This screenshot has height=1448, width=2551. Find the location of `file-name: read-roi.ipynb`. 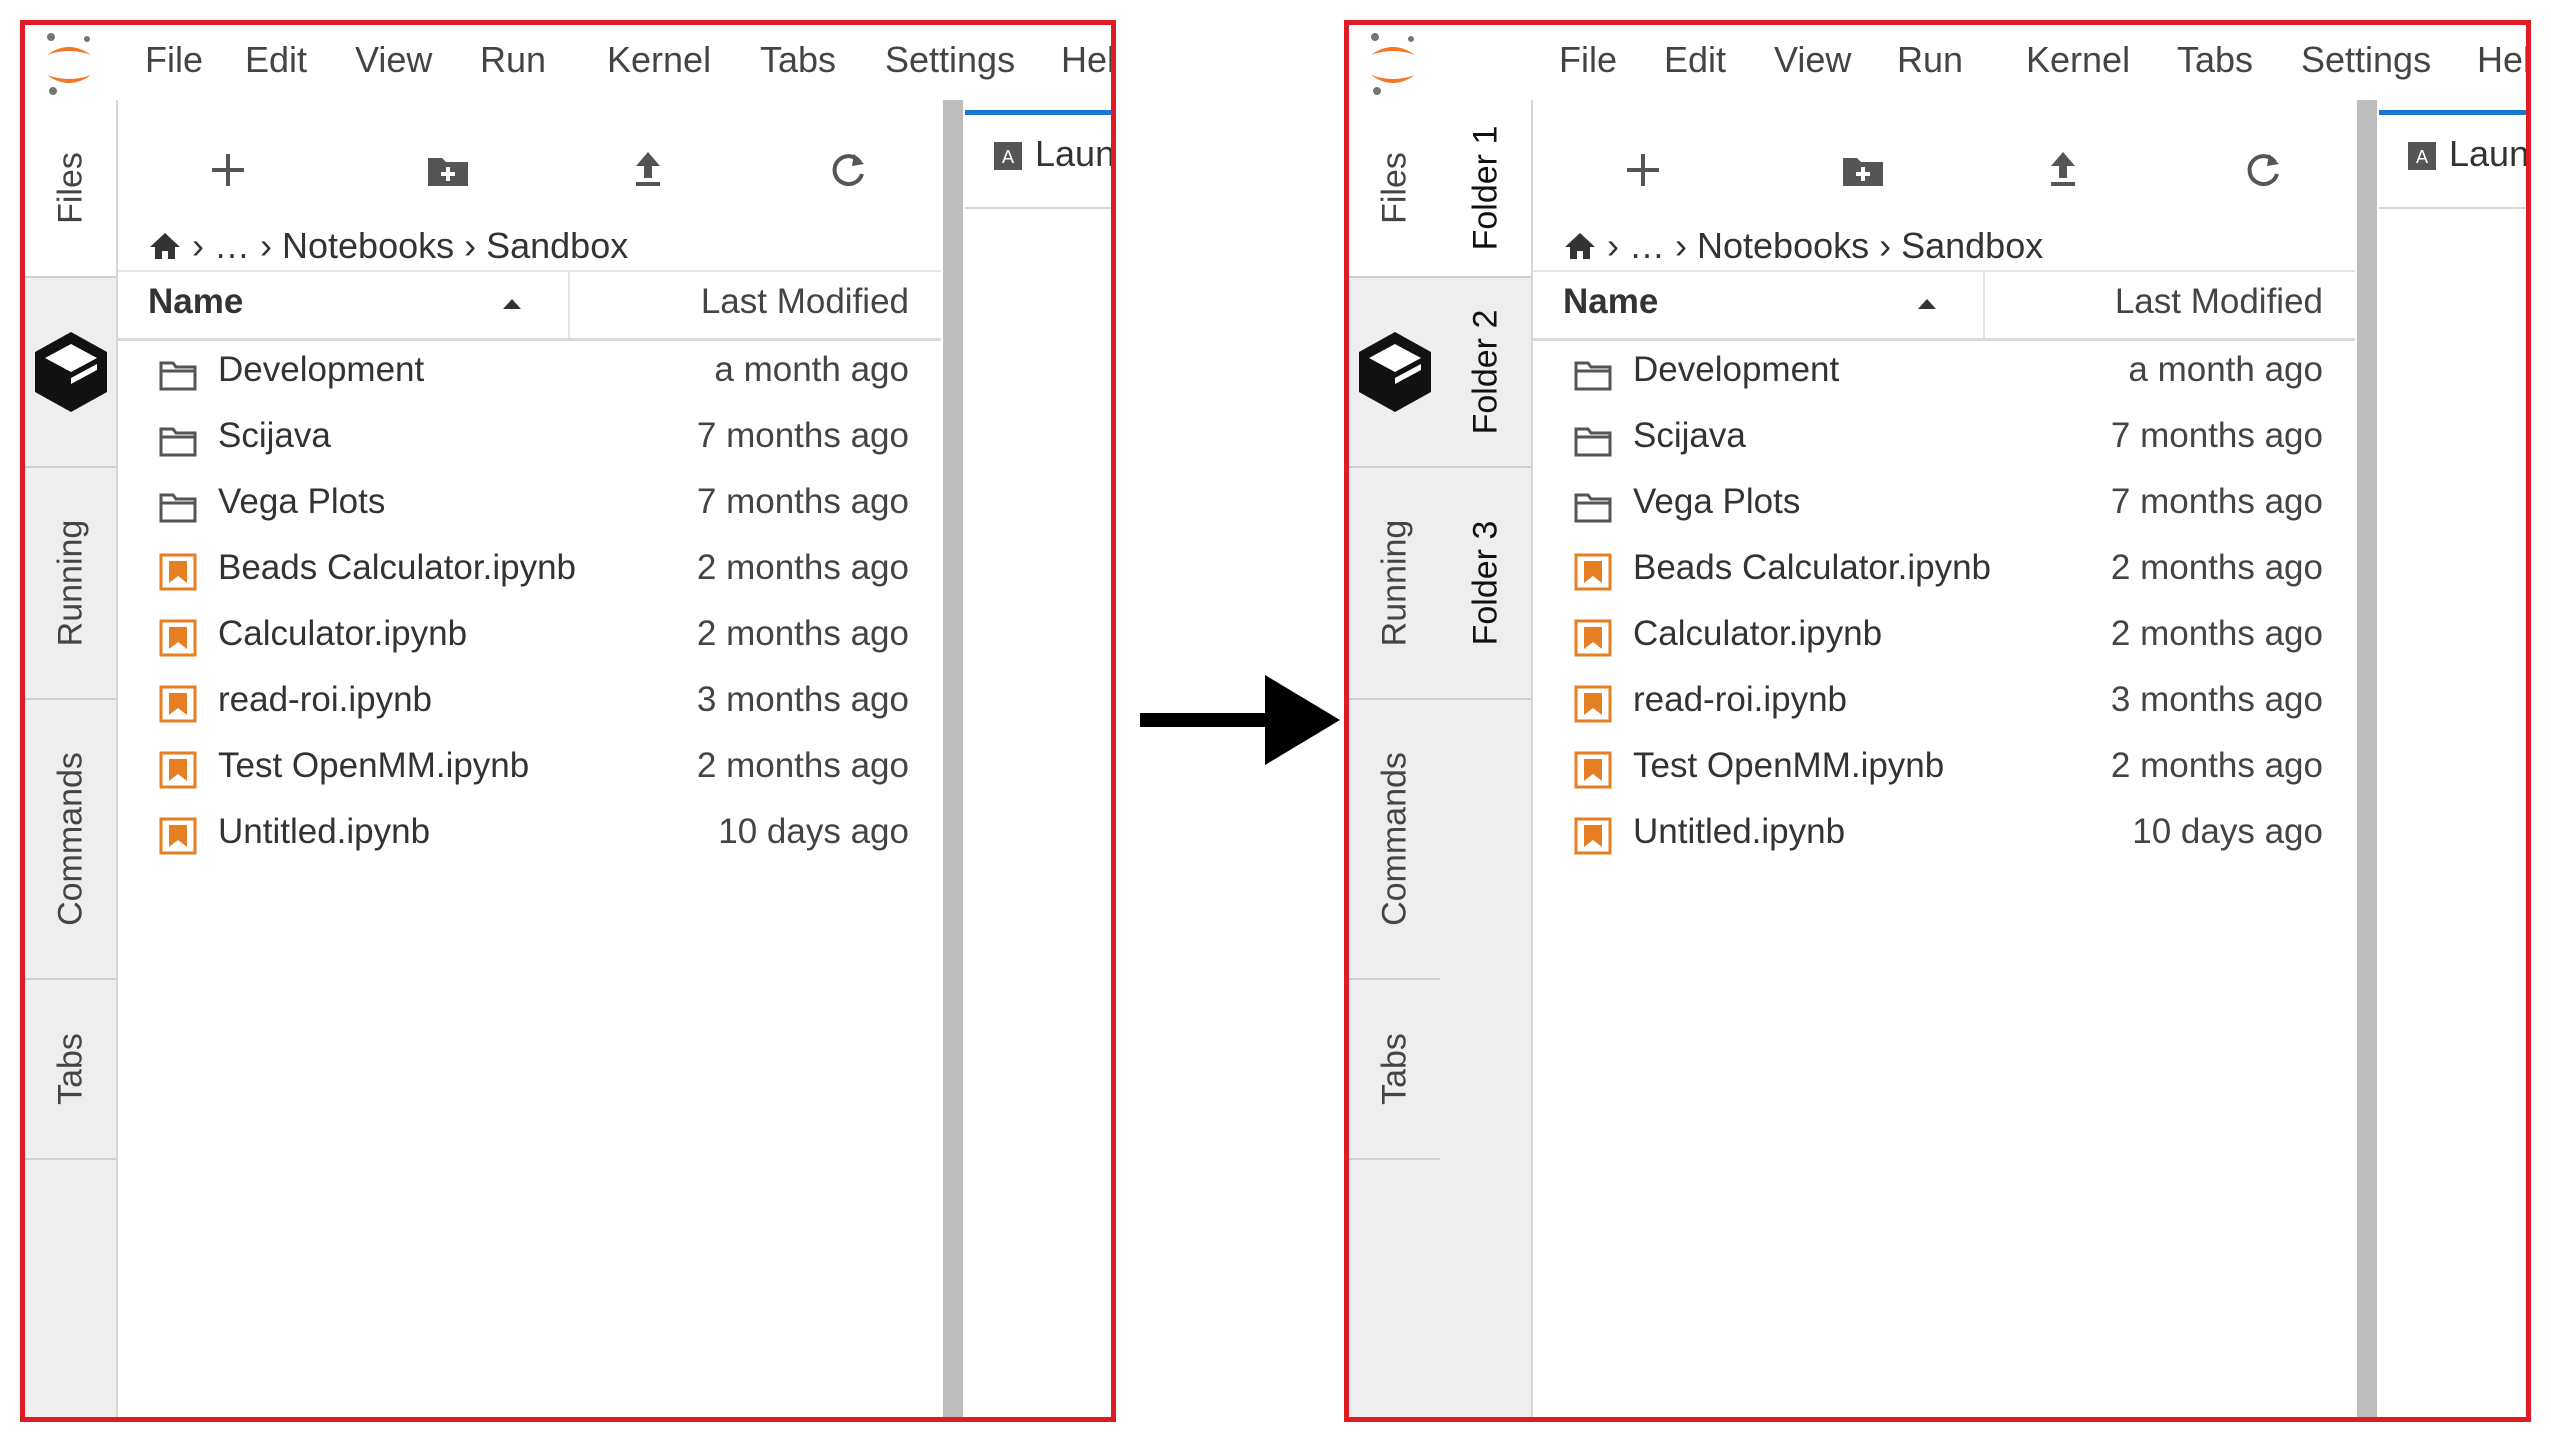

file-name: read-roi.ipynb is located at coordinates (1740, 699).